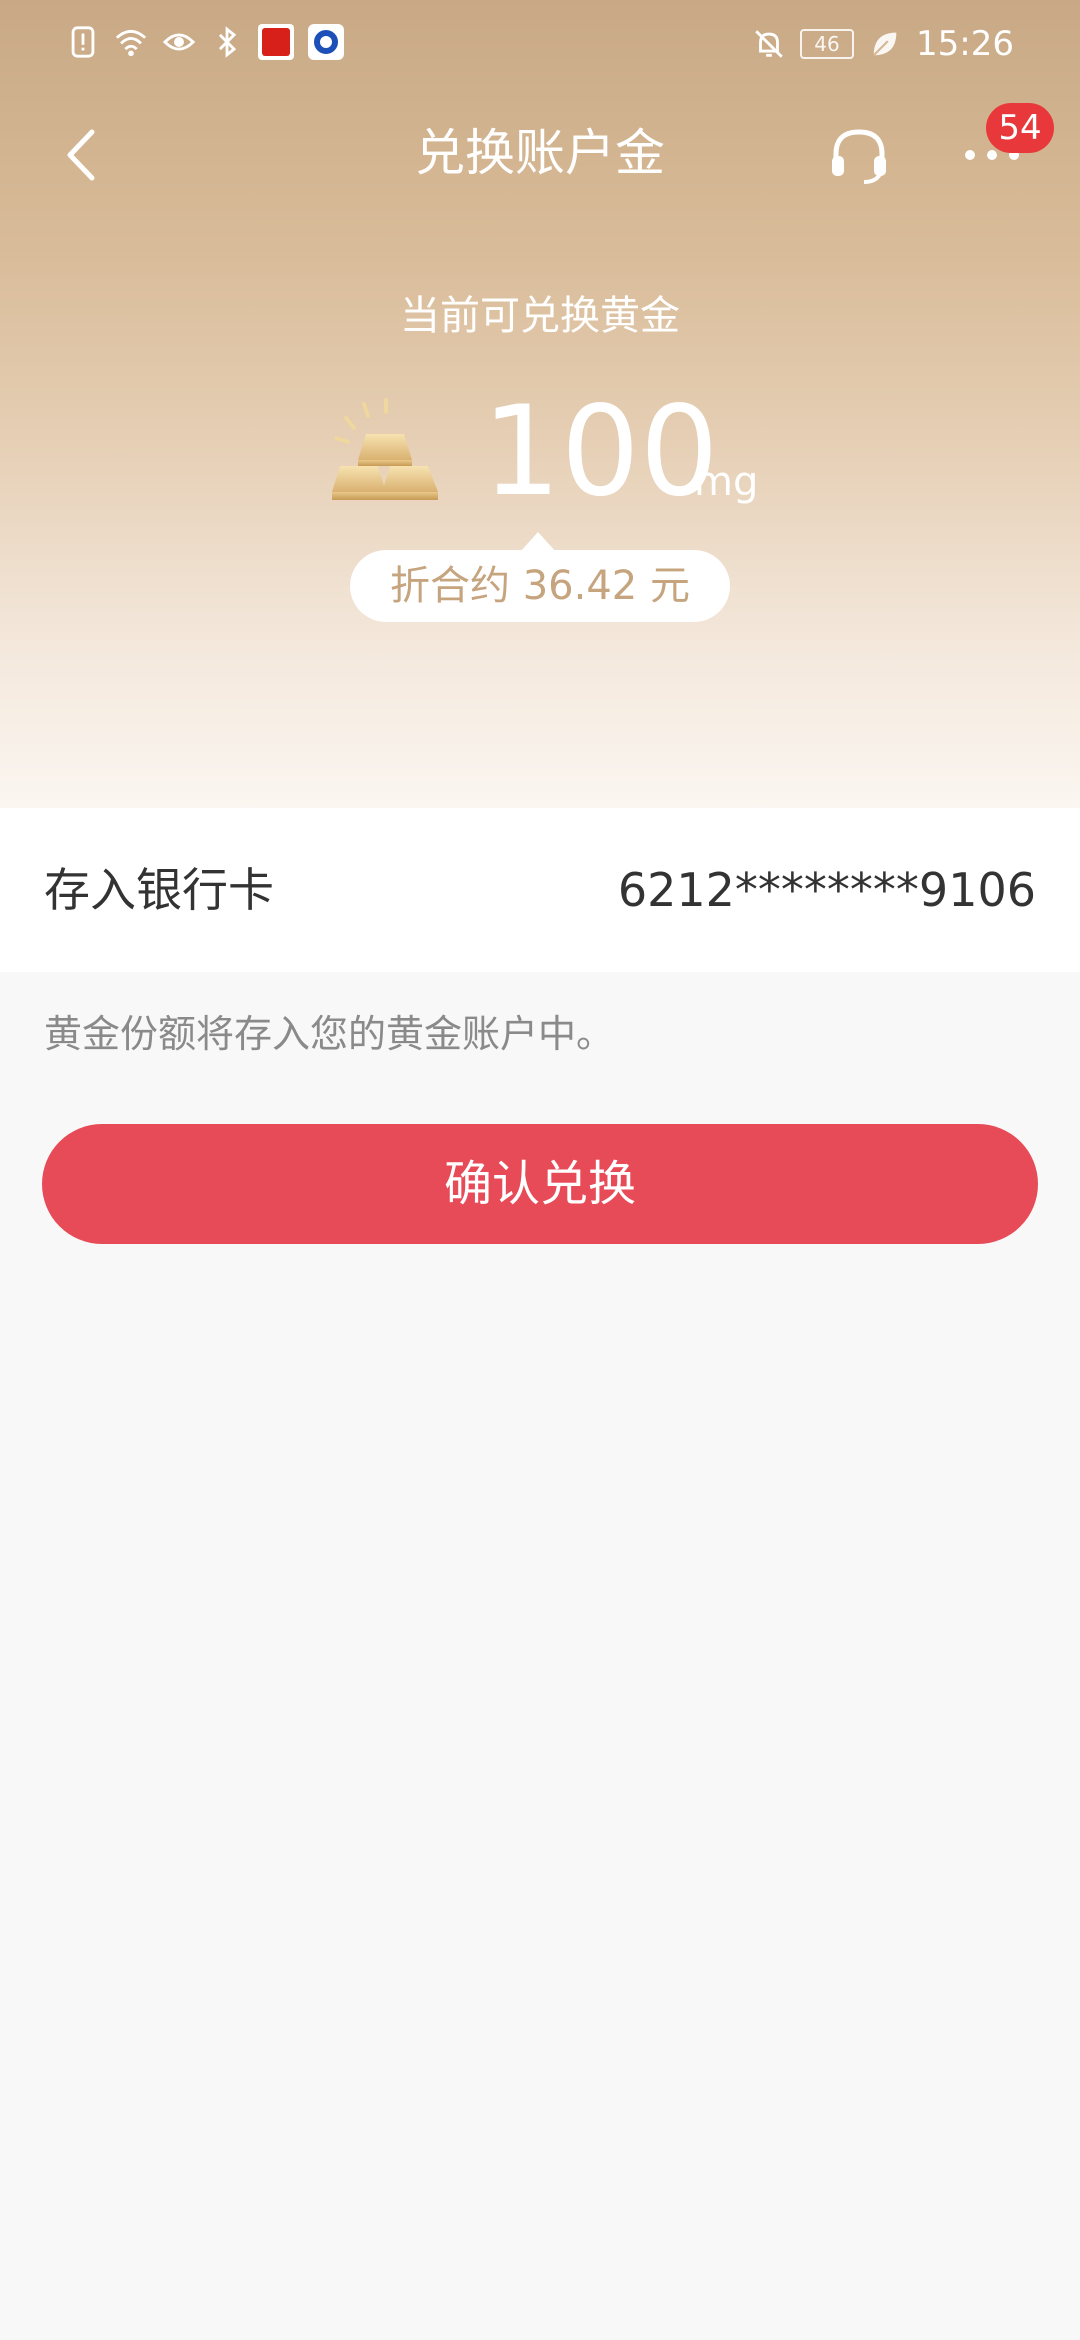 The height and width of the screenshot is (2340, 1080). Describe the element at coordinates (205, 42) in the screenshot. I see `status-icons-left` at that location.